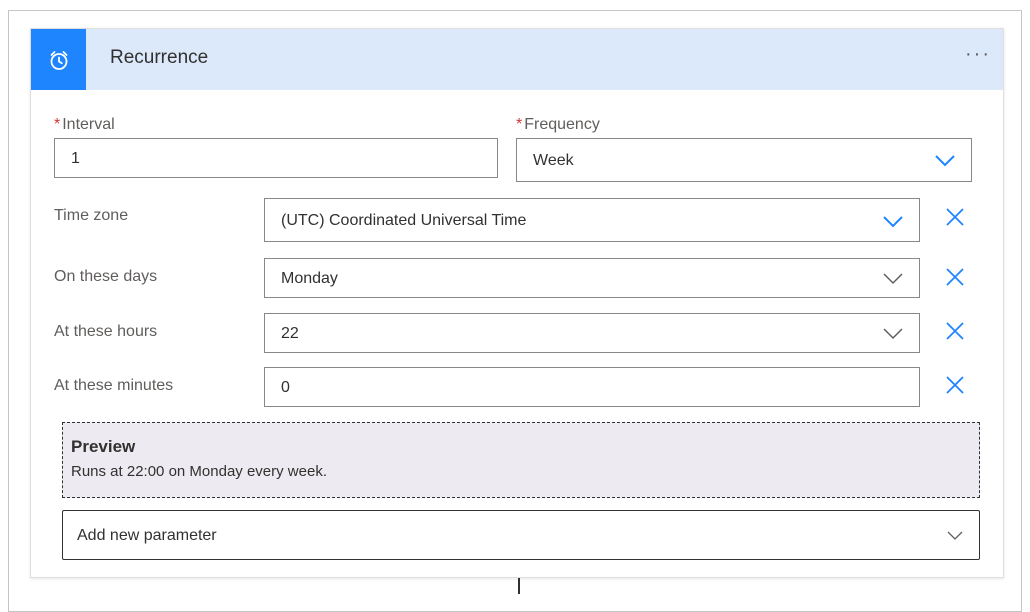  Describe the element at coordinates (955, 217) in the screenshot. I see `remove-timezone-close-icon` at that location.